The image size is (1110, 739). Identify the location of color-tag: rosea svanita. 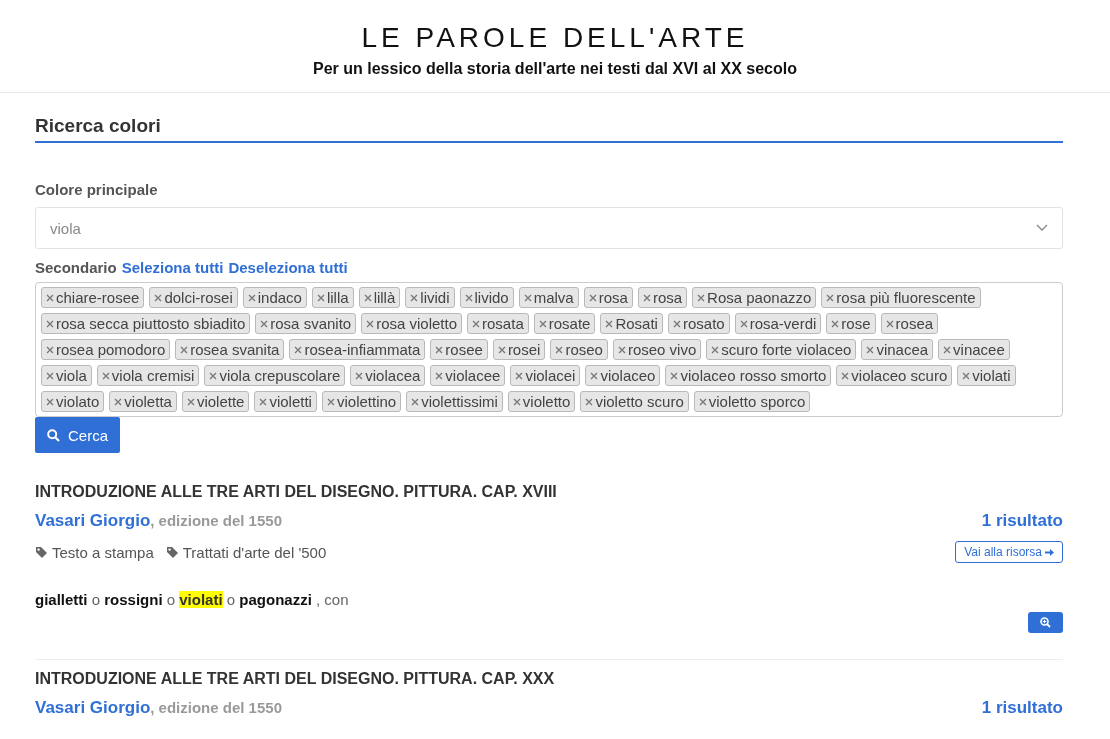
(230, 349).